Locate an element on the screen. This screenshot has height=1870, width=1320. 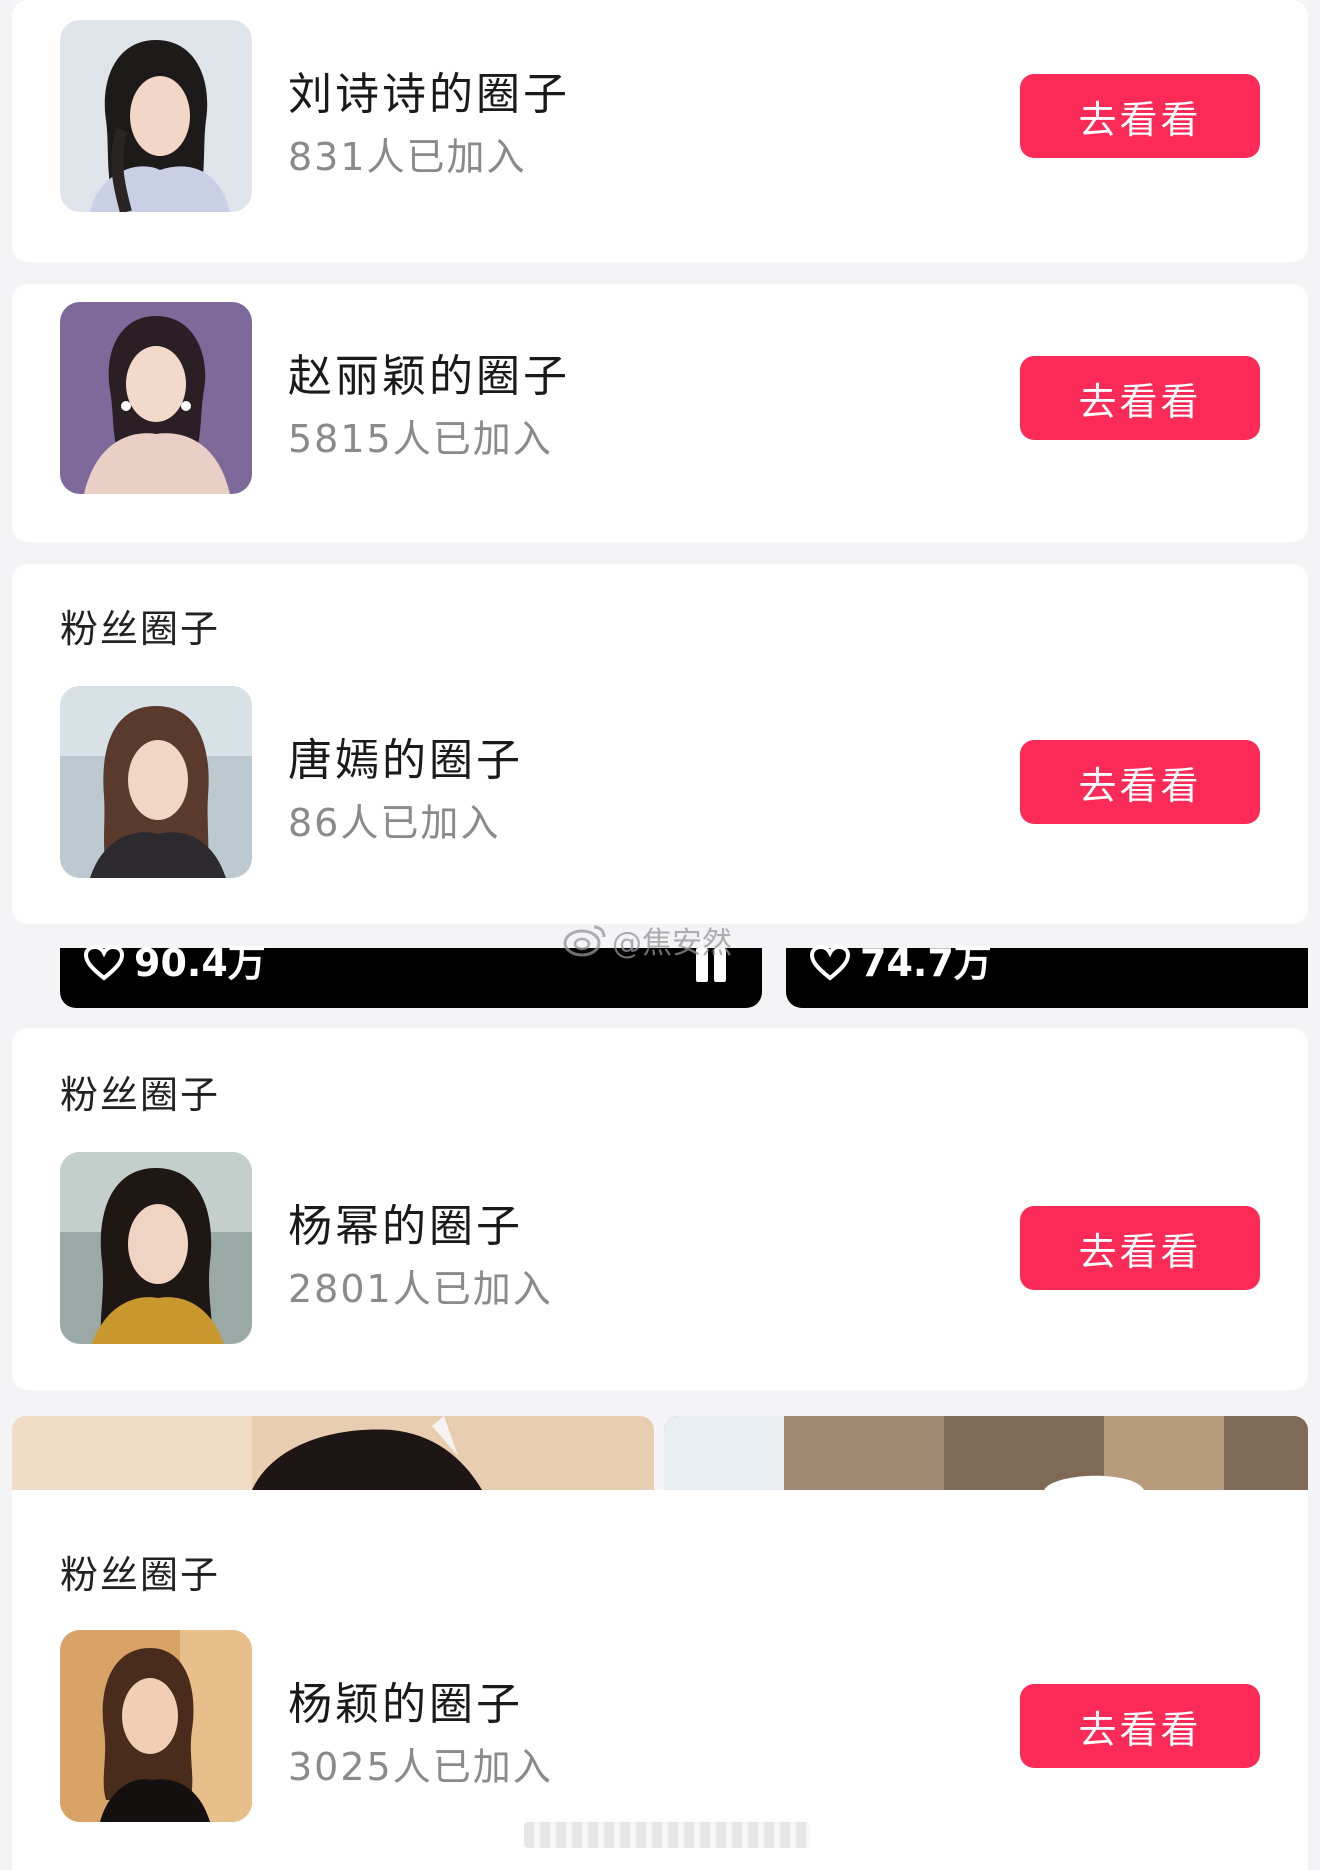
member-count: 3025人已加入 is located at coordinates (420, 1767).